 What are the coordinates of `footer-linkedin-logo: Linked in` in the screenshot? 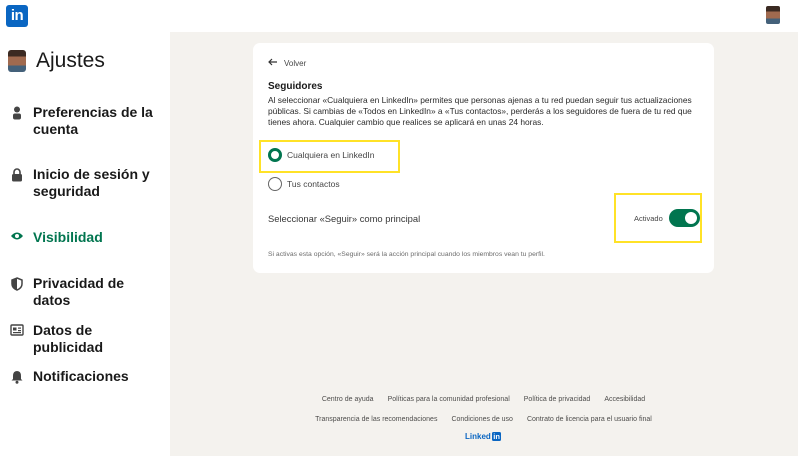 It's located at (483, 436).